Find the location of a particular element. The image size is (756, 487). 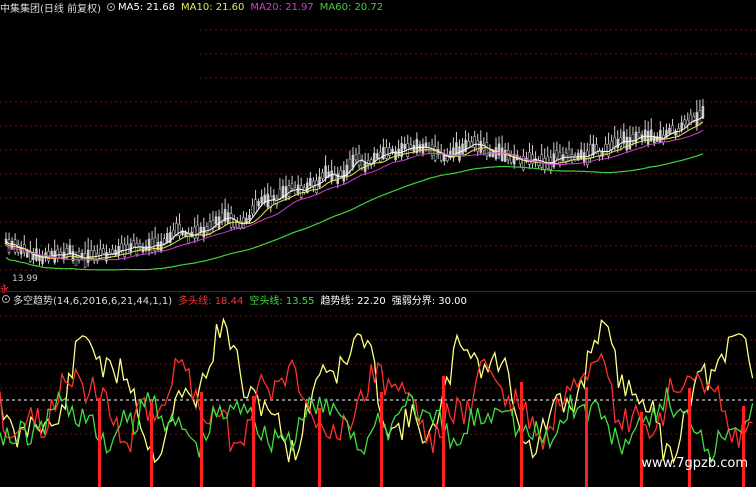

watermark: www.7gpzb.com is located at coordinates (694, 463).